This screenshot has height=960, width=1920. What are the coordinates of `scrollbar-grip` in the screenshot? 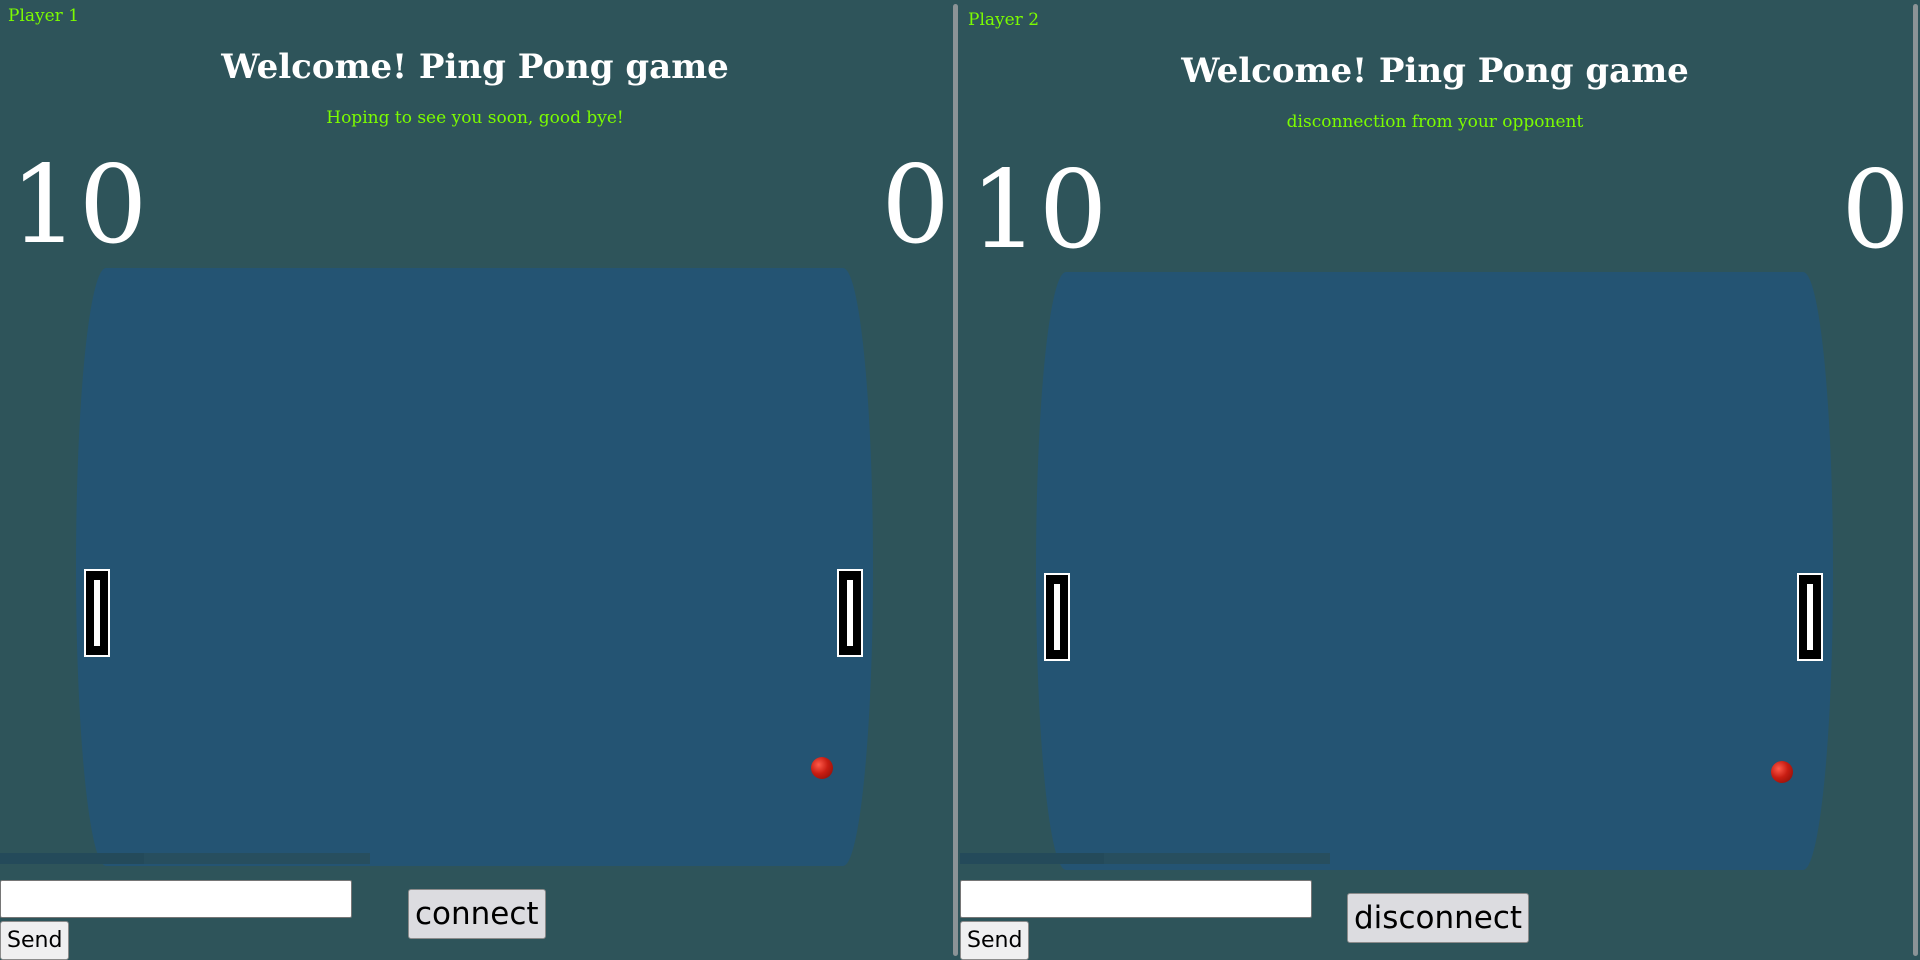 It's located at (1915, 480).